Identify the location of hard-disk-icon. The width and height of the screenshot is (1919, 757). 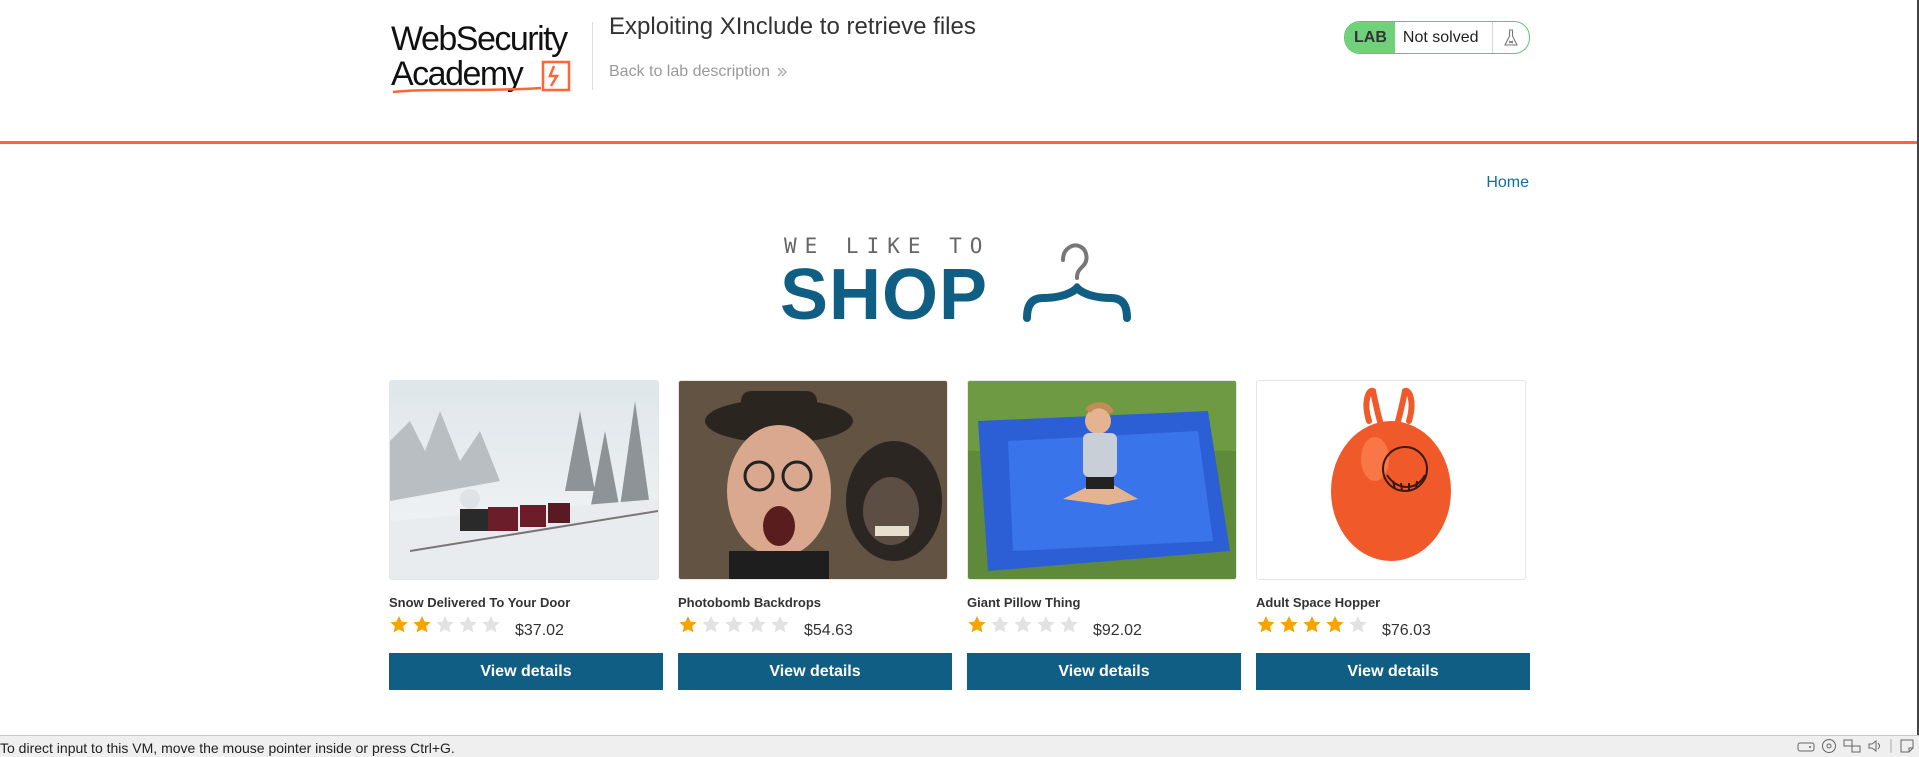
(1806, 746).